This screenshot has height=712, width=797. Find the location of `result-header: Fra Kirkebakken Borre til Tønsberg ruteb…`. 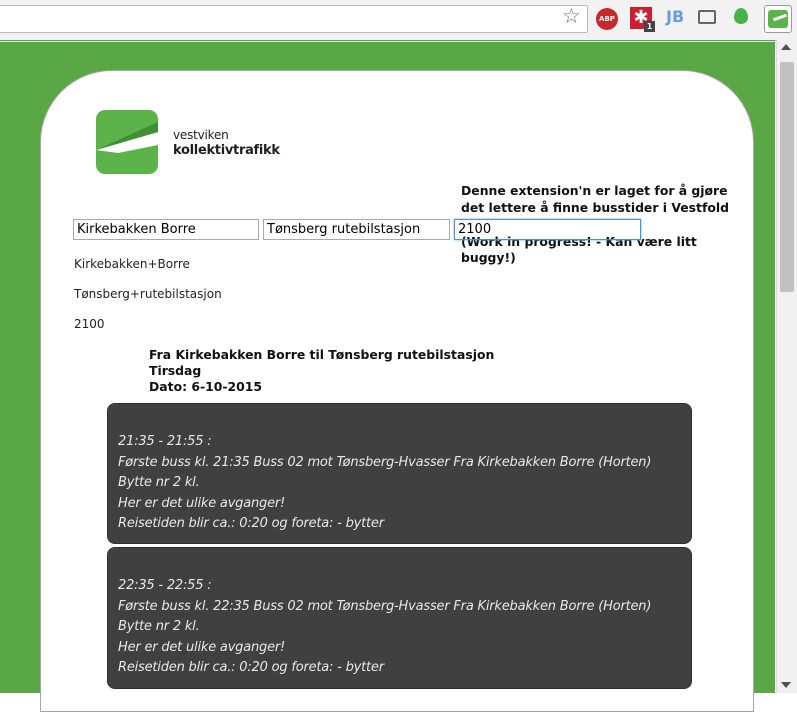

result-header: Fra Kirkebakken Borre til Tønsberg ruteb… is located at coordinates (321, 371).